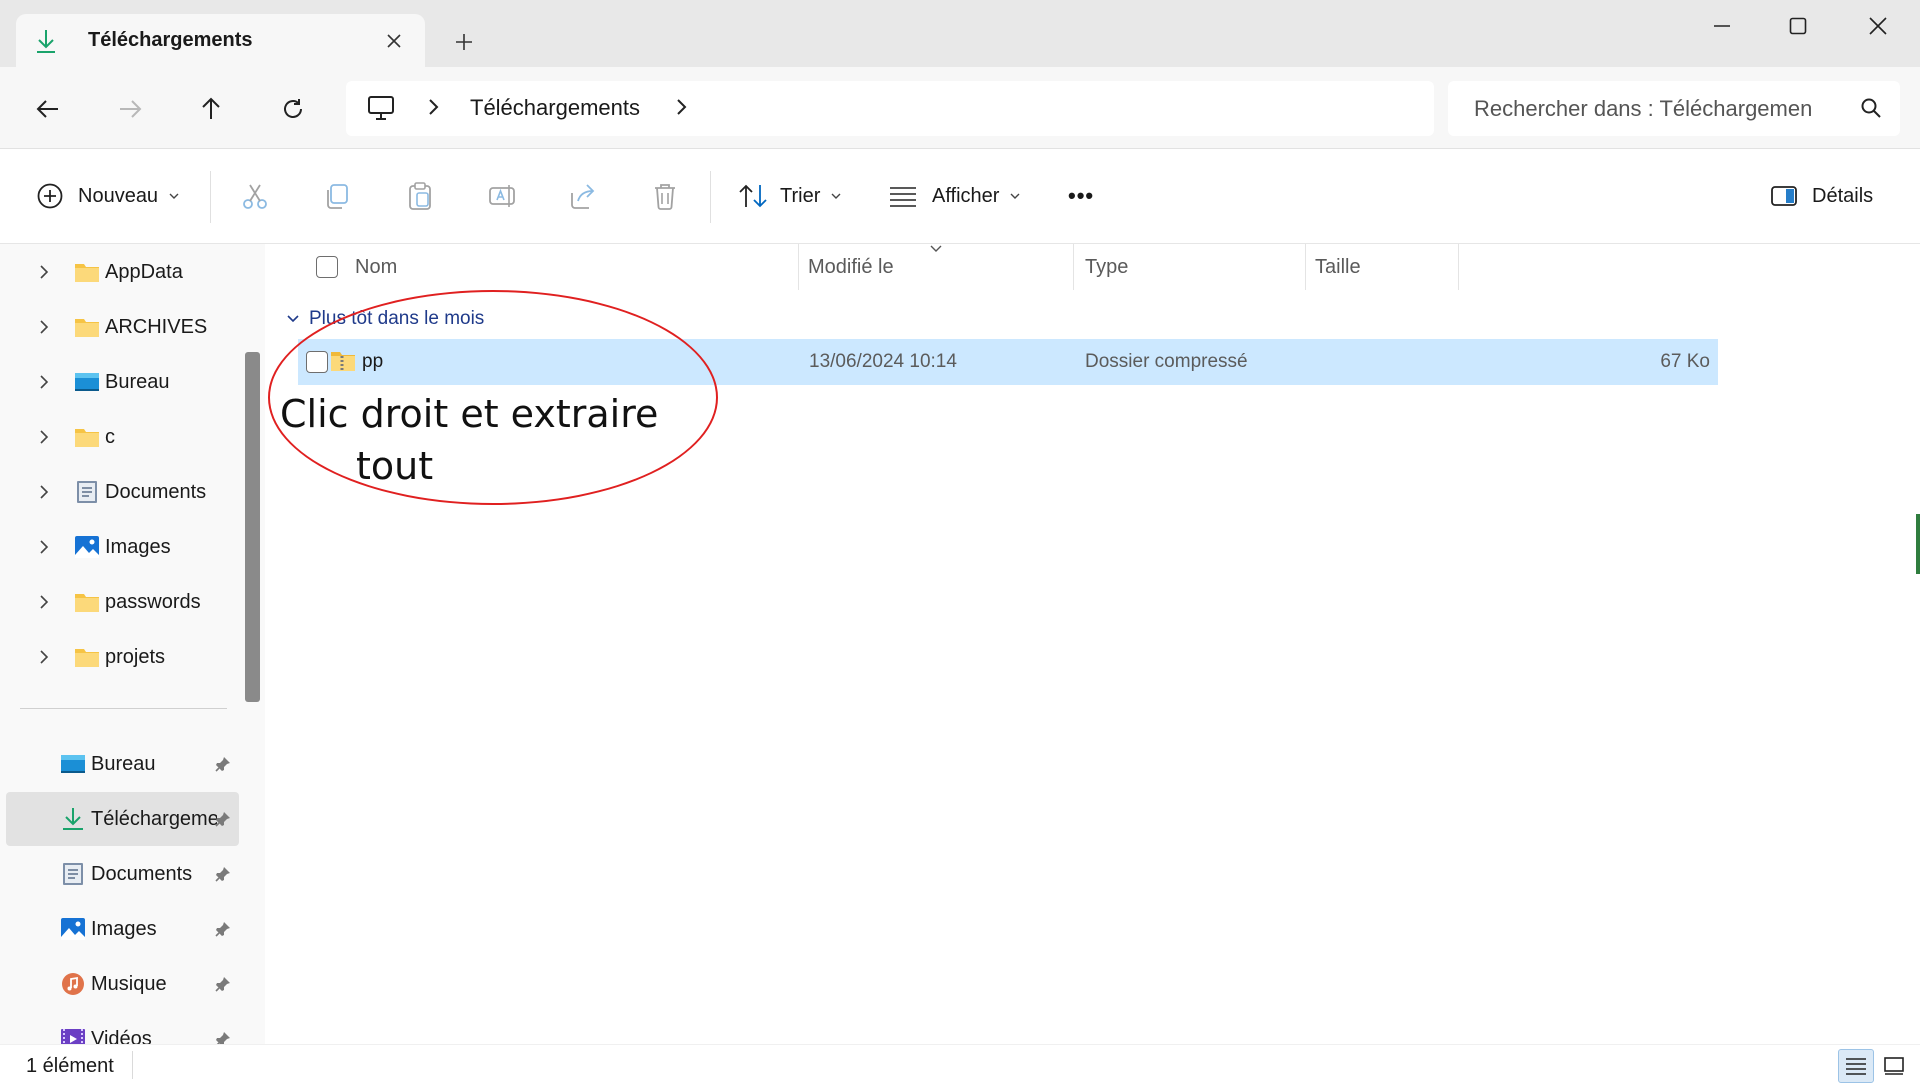  What do you see at coordinates (108, 196) in the screenshot?
I see `new-button: Nouveau` at bounding box center [108, 196].